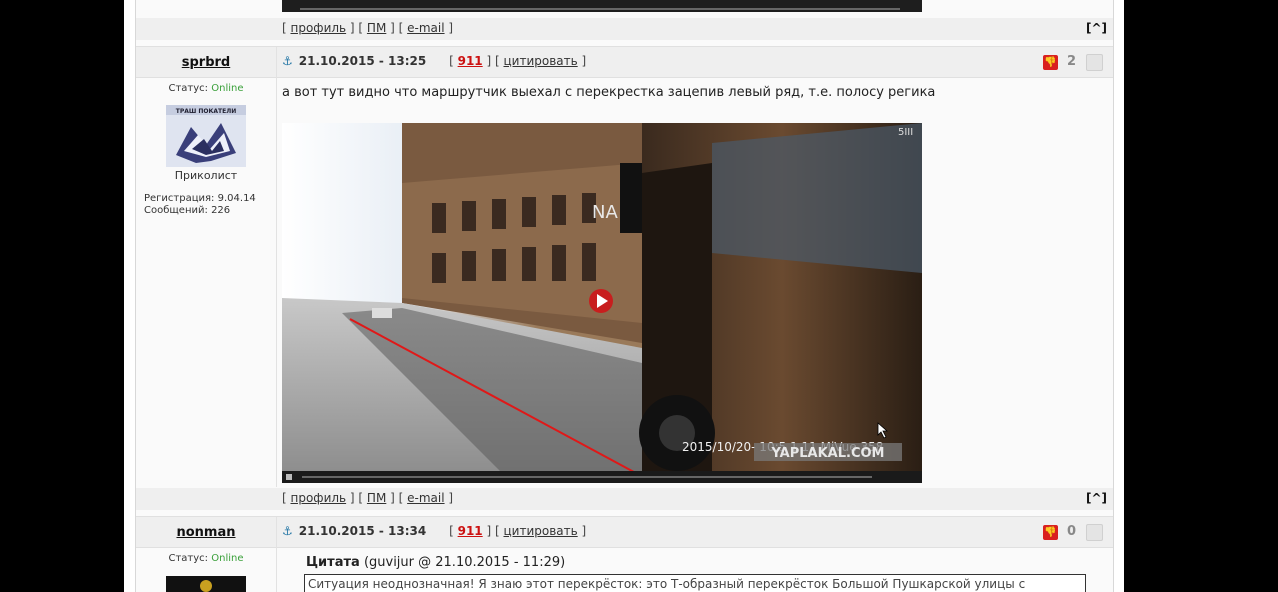 This screenshot has width=1278, height=592. What do you see at coordinates (206, 175) in the screenshot?
I see `user-rank: Приколист` at bounding box center [206, 175].